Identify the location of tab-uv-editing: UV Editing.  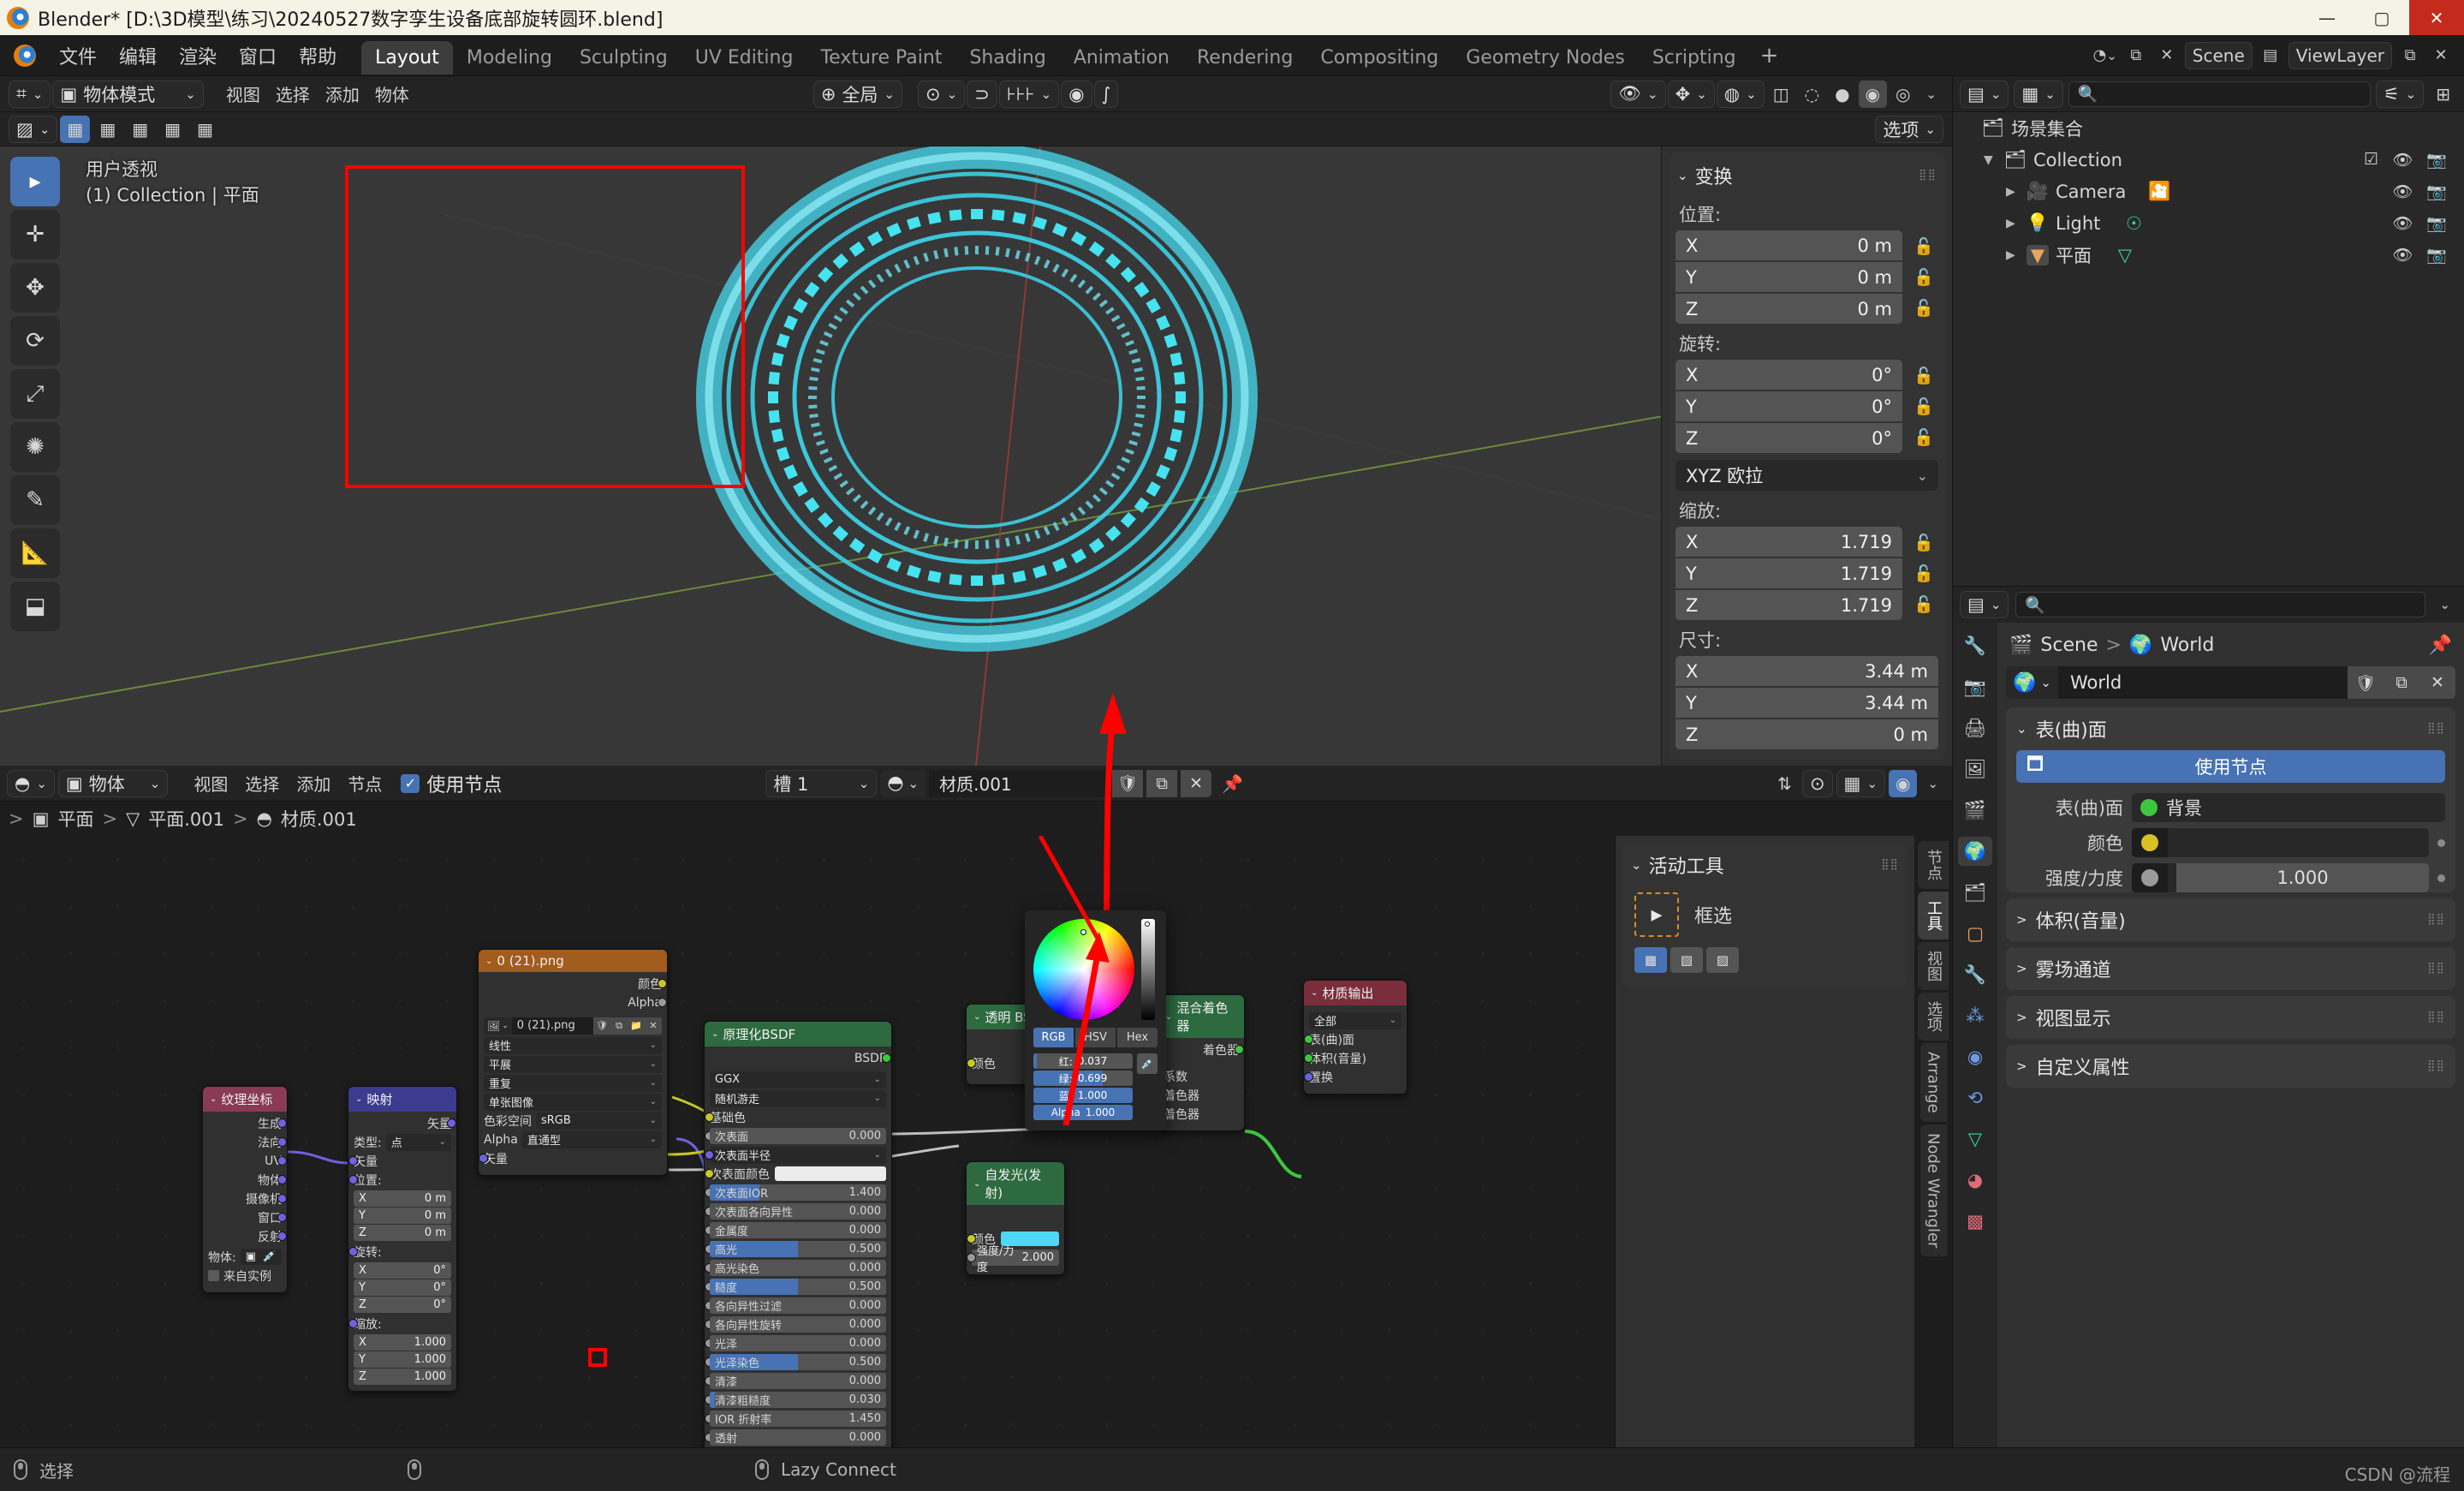
(744, 58).